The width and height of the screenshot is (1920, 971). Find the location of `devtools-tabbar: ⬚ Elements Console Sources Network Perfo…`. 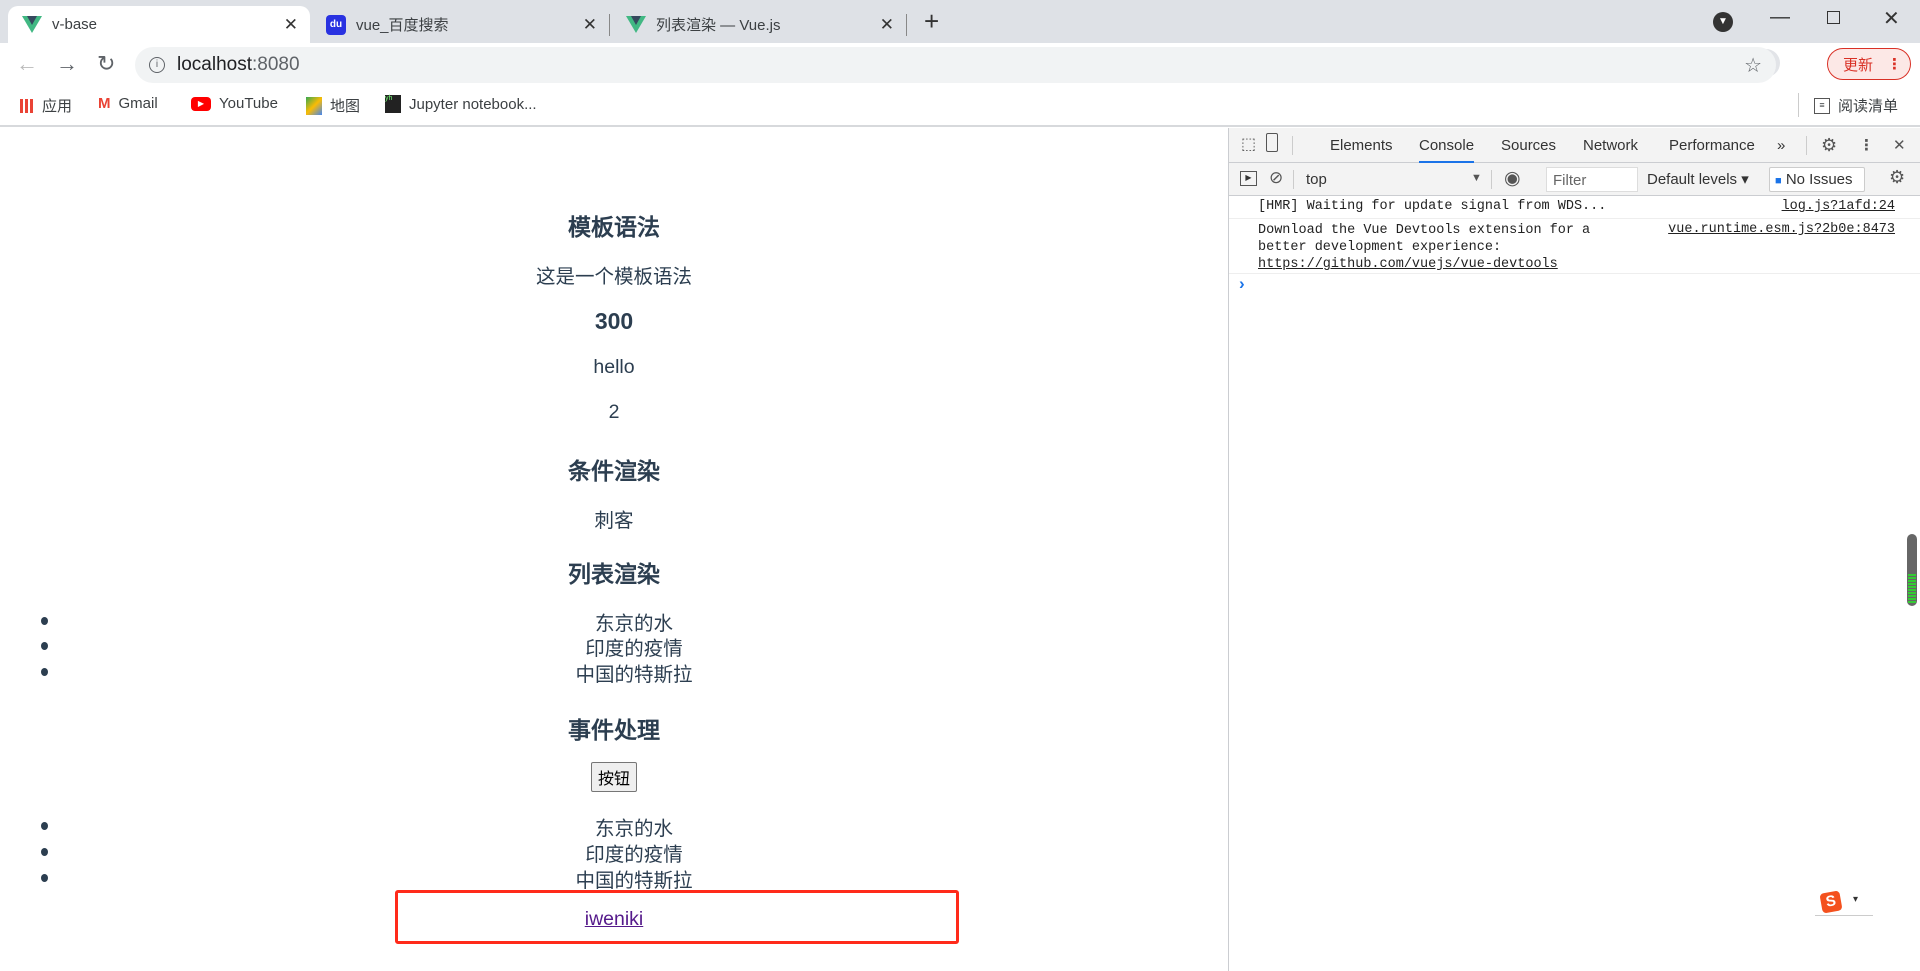

devtools-tabbar: ⬚ Elements Console Sources Network Perfo… is located at coordinates (1574, 145).